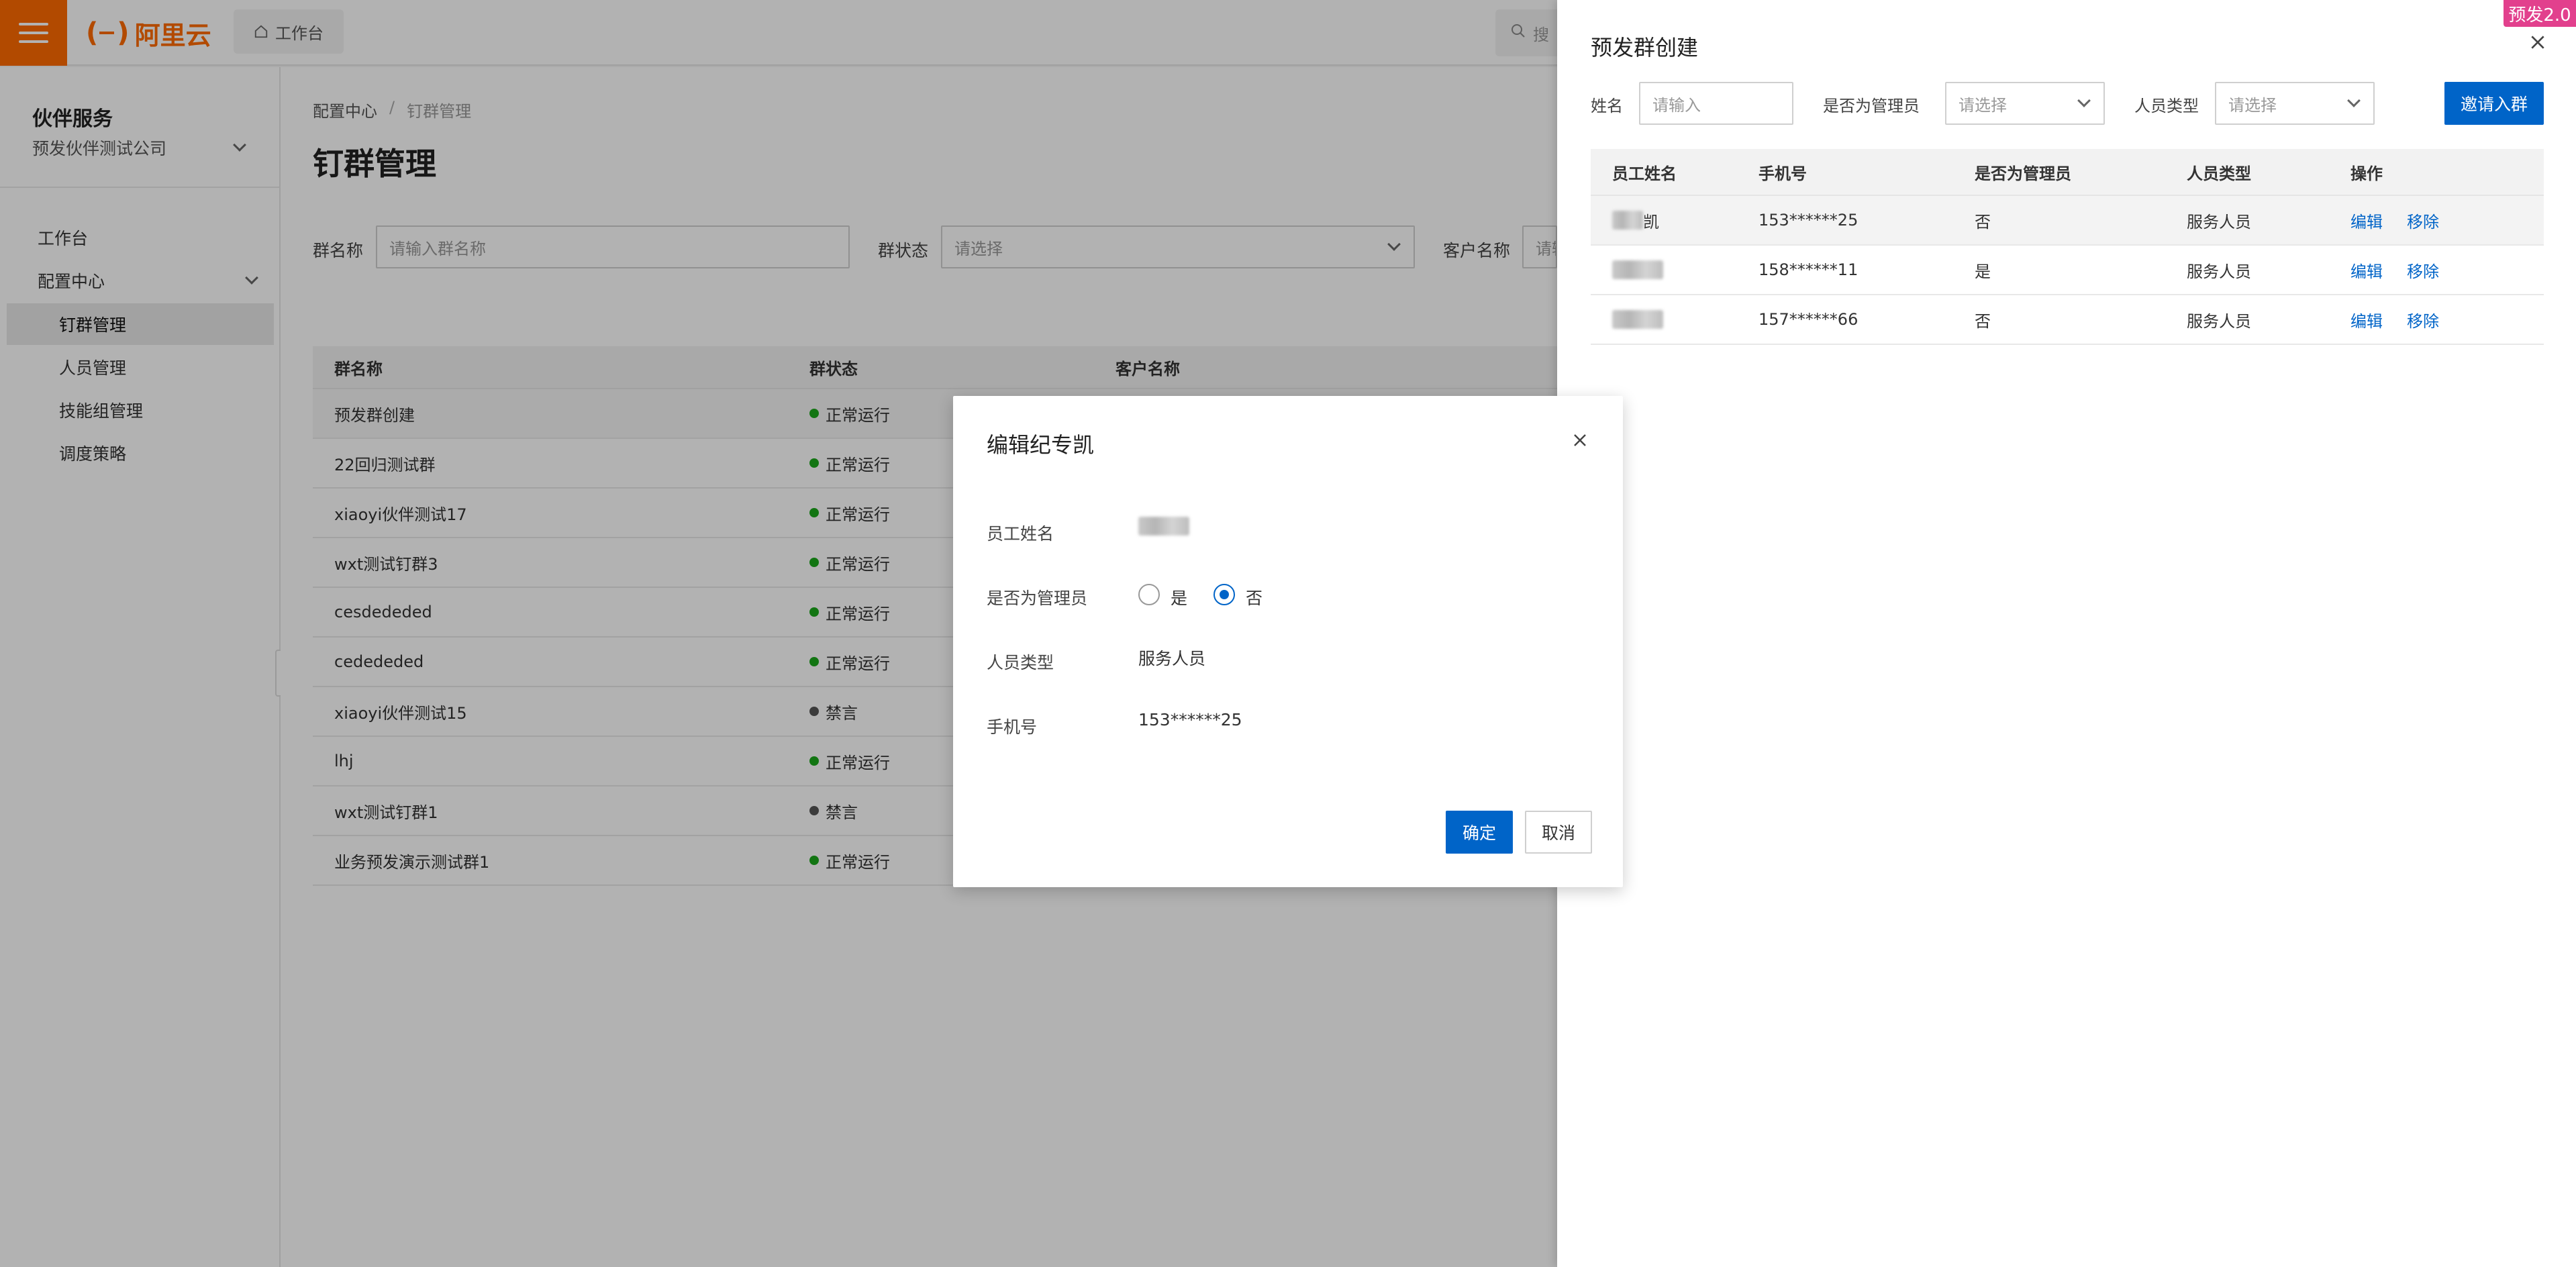 The width and height of the screenshot is (2576, 1267). What do you see at coordinates (2025, 103) in the screenshot?
I see `drawer-admin-select: 请选择` at bounding box center [2025, 103].